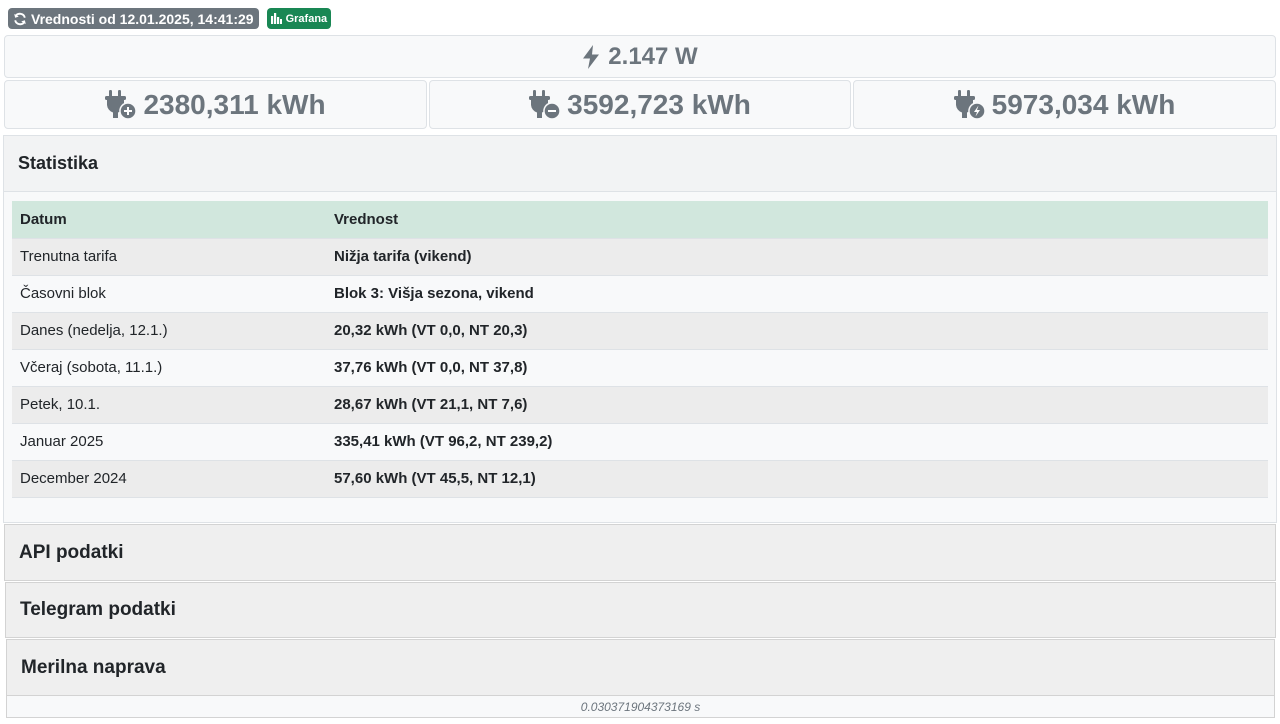 The image size is (1280, 724). I want to click on telegram-data-title: Telegram podatki, so click(98, 609).